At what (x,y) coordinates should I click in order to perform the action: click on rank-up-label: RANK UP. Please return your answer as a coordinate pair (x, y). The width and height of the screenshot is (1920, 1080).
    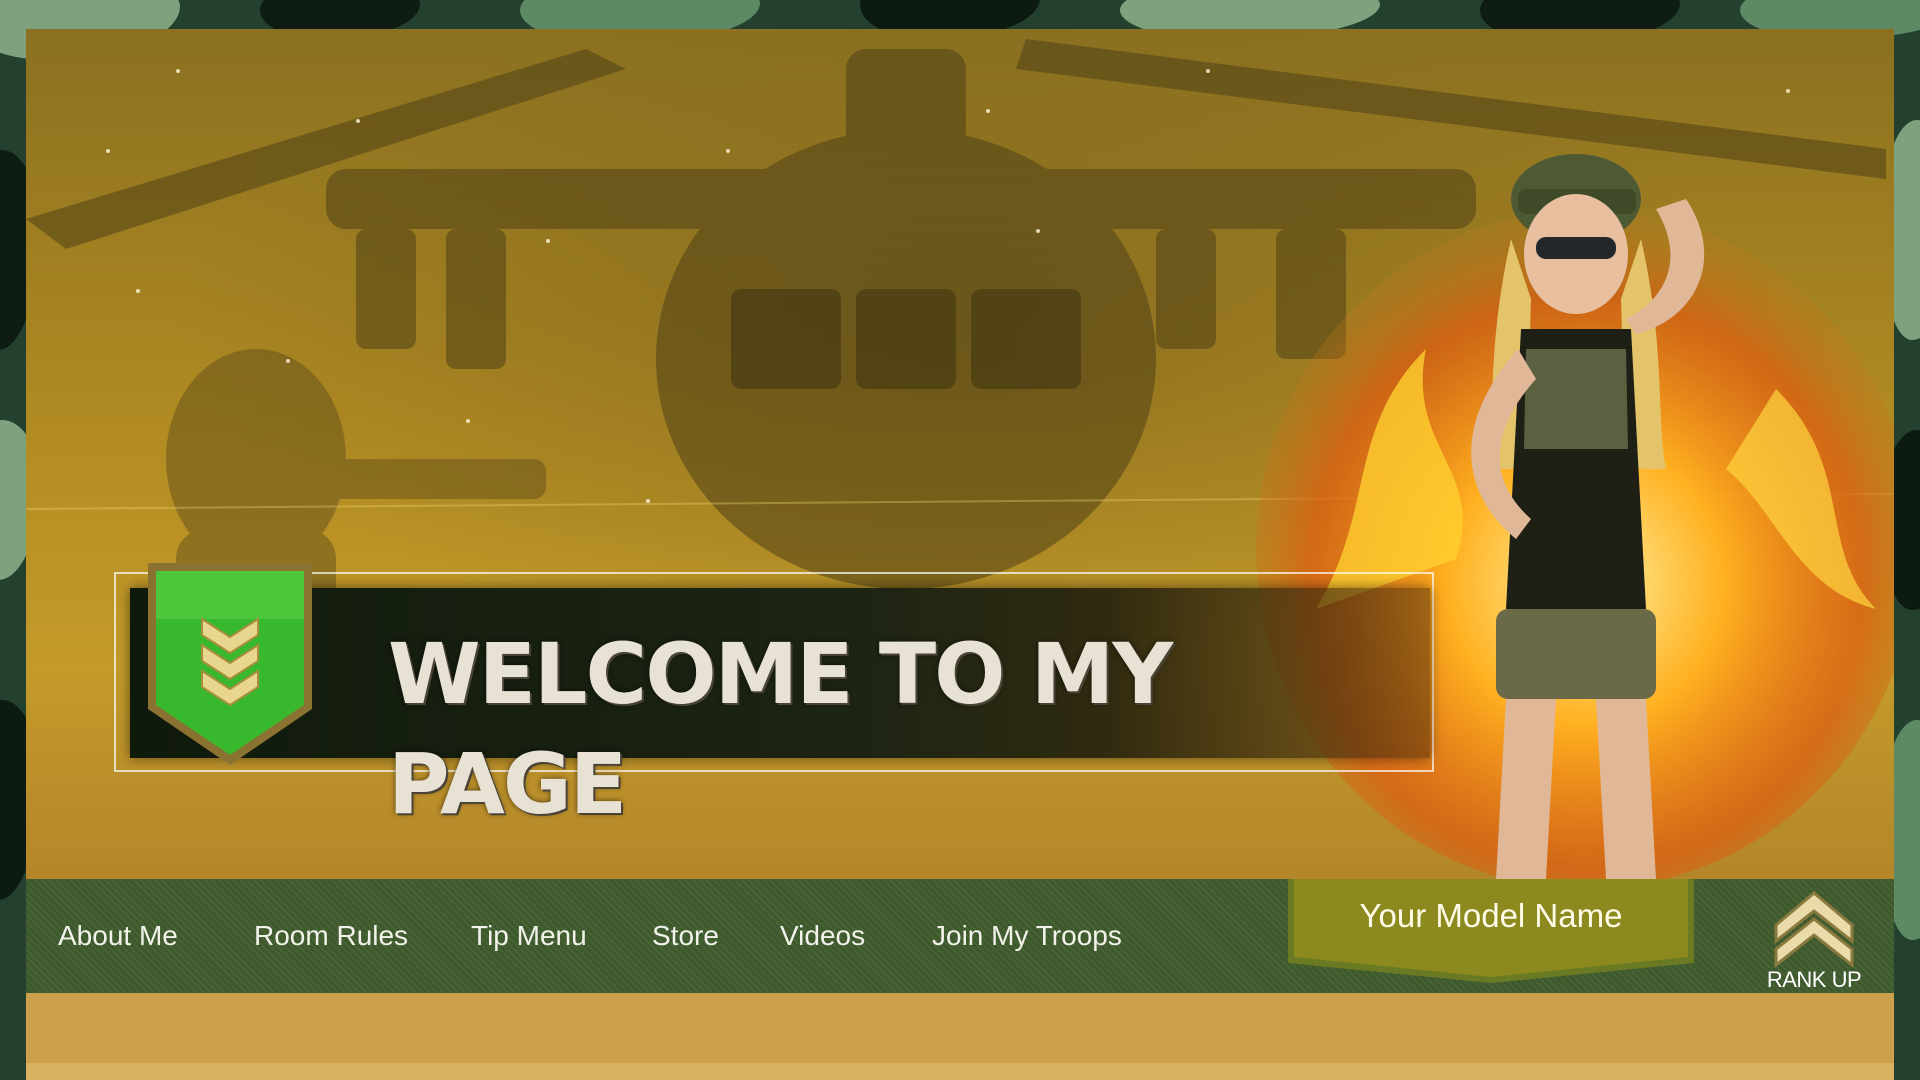
    Looking at the image, I should click on (1814, 980).